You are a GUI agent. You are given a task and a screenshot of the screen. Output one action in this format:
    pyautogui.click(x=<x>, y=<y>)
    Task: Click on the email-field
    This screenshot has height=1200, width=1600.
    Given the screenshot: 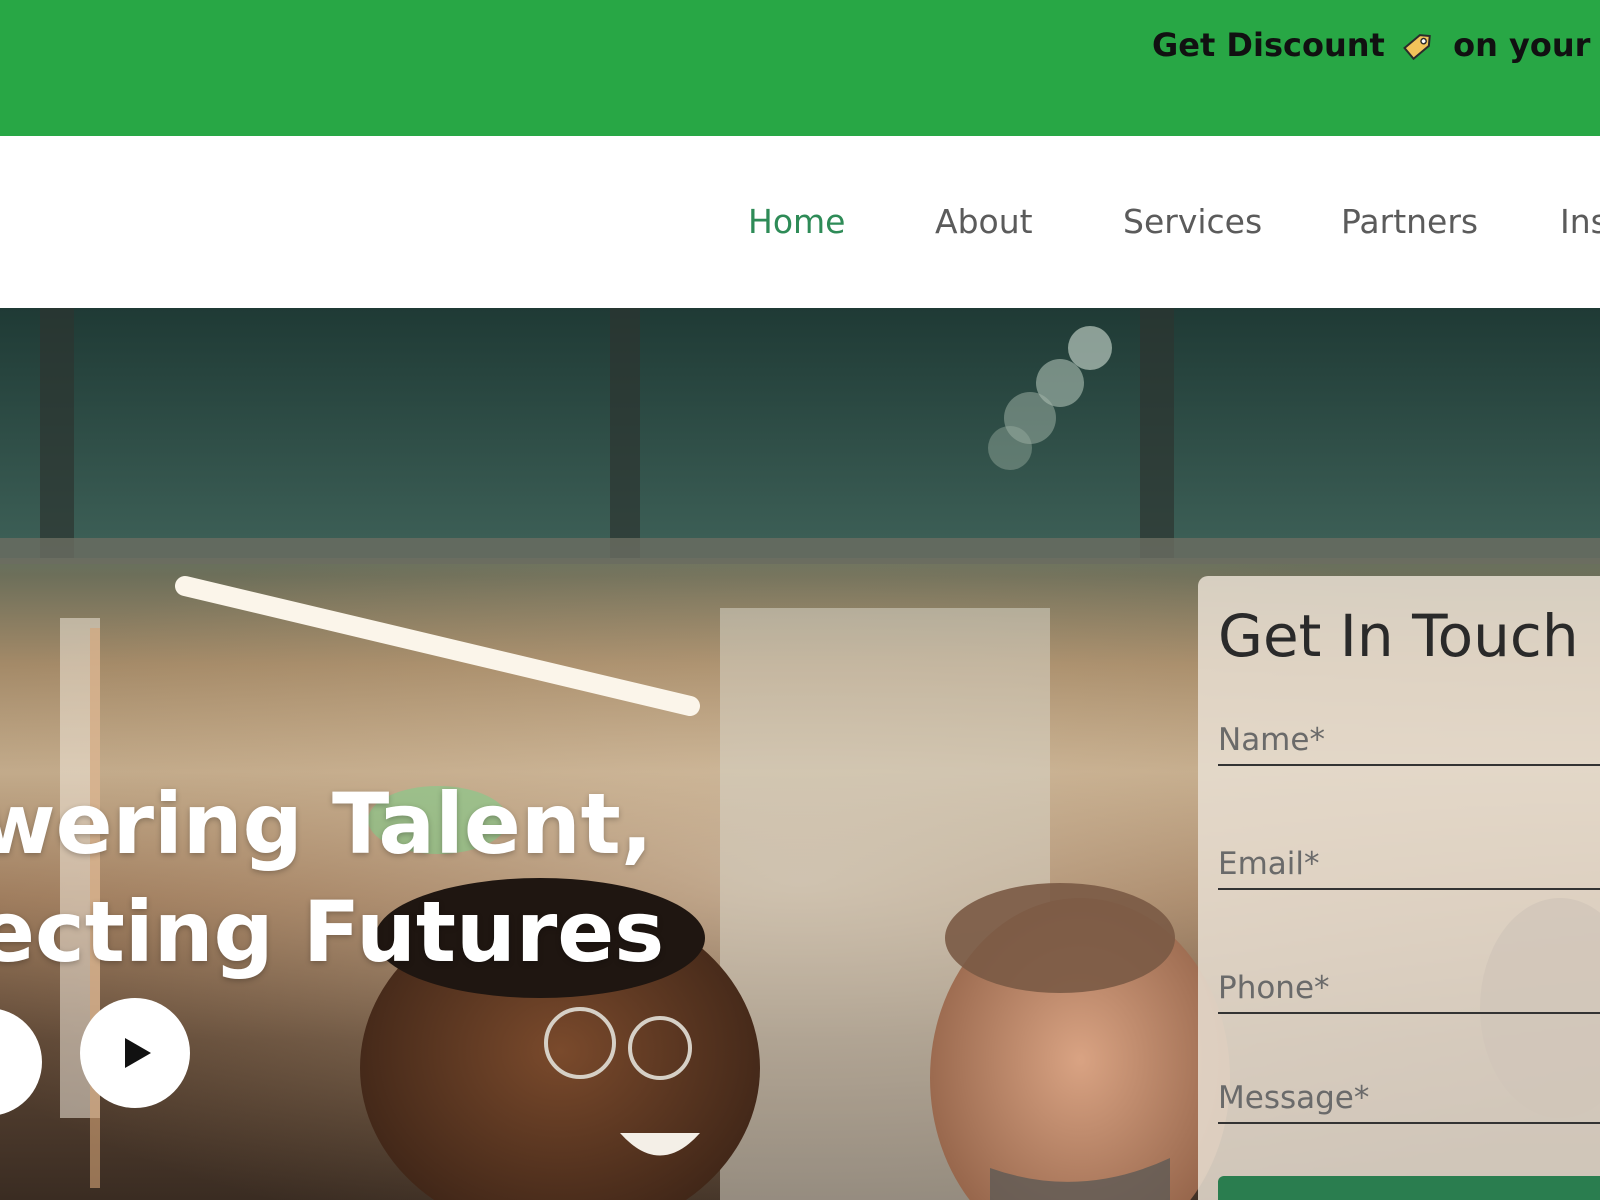 What is the action you would take?
    pyautogui.click(x=1409, y=864)
    